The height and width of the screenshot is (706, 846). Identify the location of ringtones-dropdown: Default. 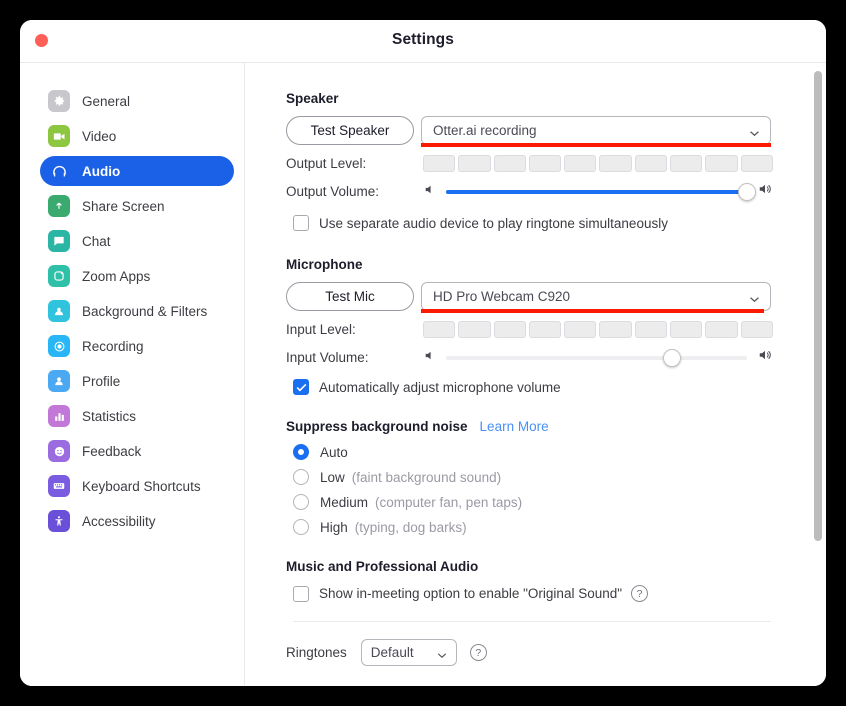
(408, 652).